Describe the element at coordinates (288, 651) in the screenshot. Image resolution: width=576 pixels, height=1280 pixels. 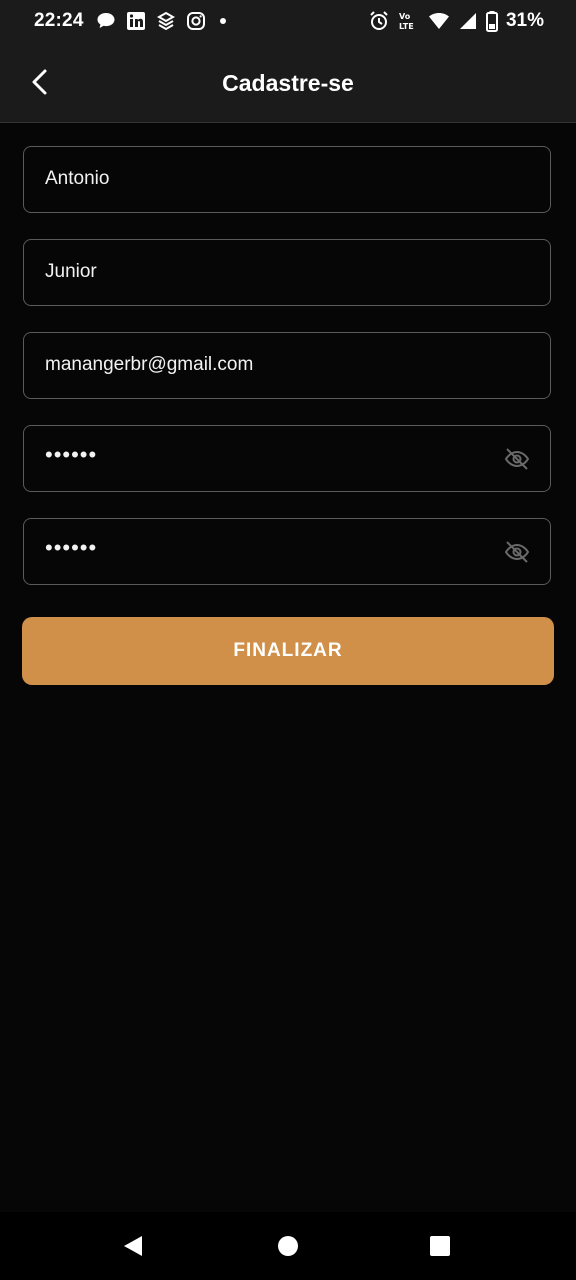
I see `finalize-button: FINALIZAR` at that location.